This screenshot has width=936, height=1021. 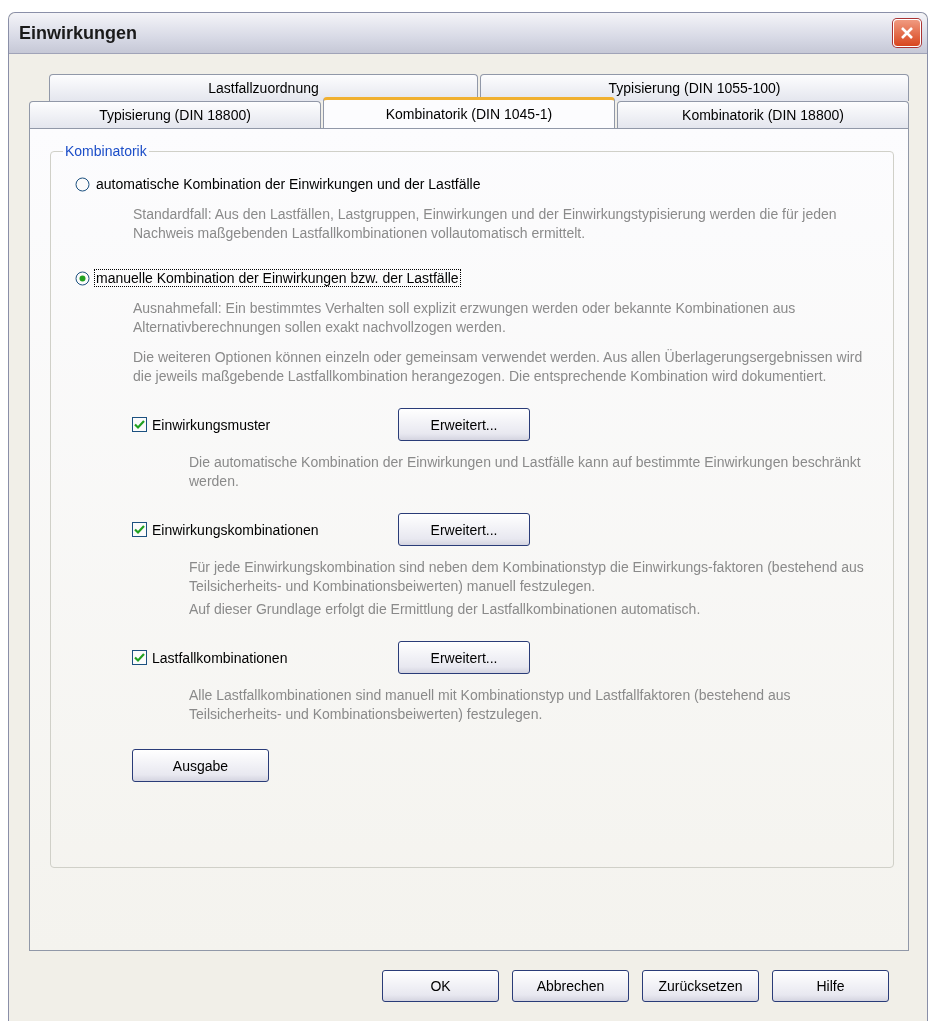 I want to click on tab: Kombinatorik (DIN 1045-1), so click(x=469, y=112).